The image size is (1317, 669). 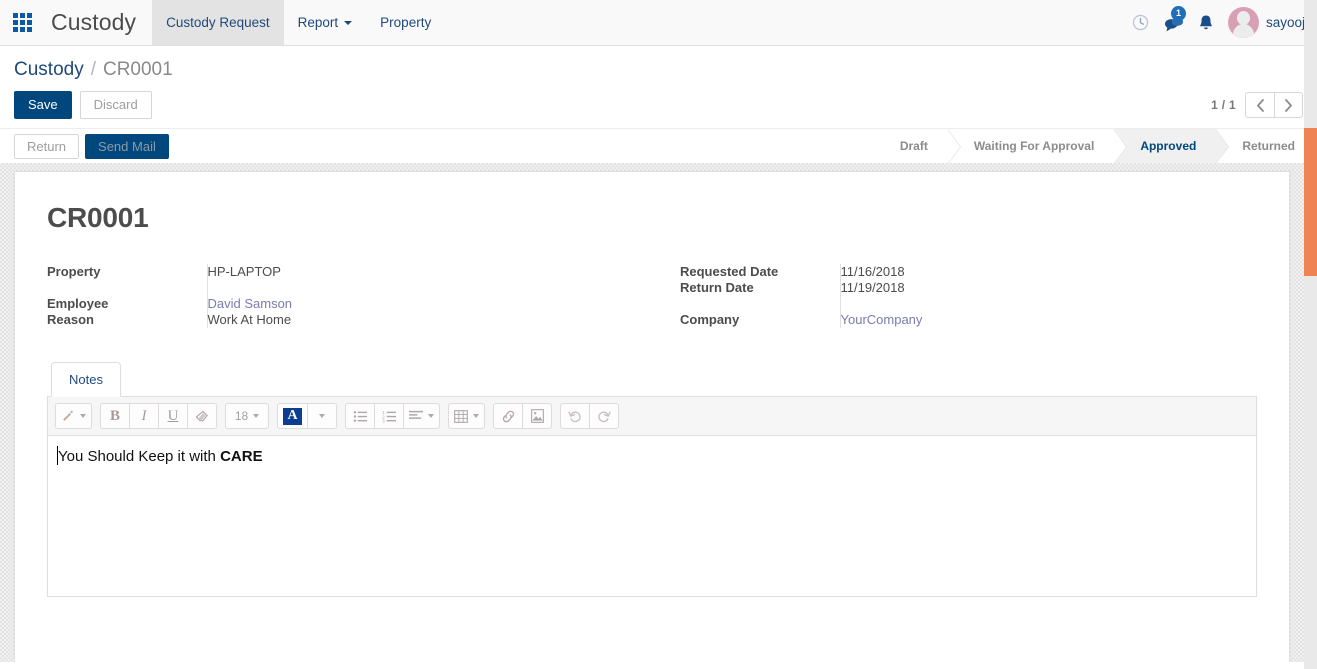 I want to click on field-label-property: Property, so click(x=74, y=271).